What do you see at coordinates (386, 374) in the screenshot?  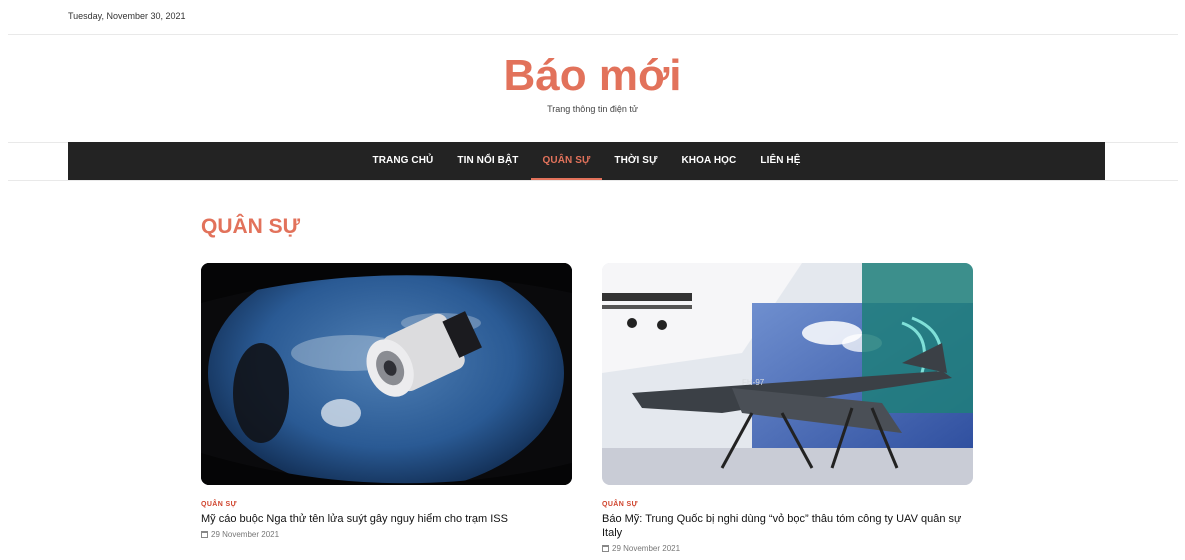 I see `article-thumbnail` at bounding box center [386, 374].